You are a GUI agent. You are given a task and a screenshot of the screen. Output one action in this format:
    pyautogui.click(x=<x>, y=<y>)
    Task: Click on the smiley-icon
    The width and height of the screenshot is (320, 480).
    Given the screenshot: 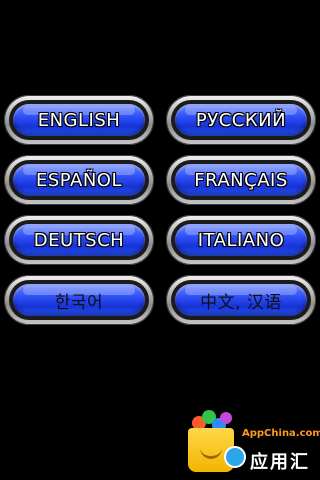 What is the action you would take?
    pyautogui.click(x=235, y=457)
    